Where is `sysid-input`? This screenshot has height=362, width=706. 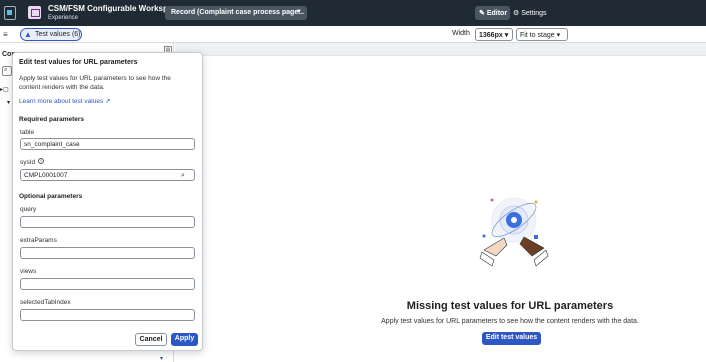
sysid-input is located at coordinates (107, 175).